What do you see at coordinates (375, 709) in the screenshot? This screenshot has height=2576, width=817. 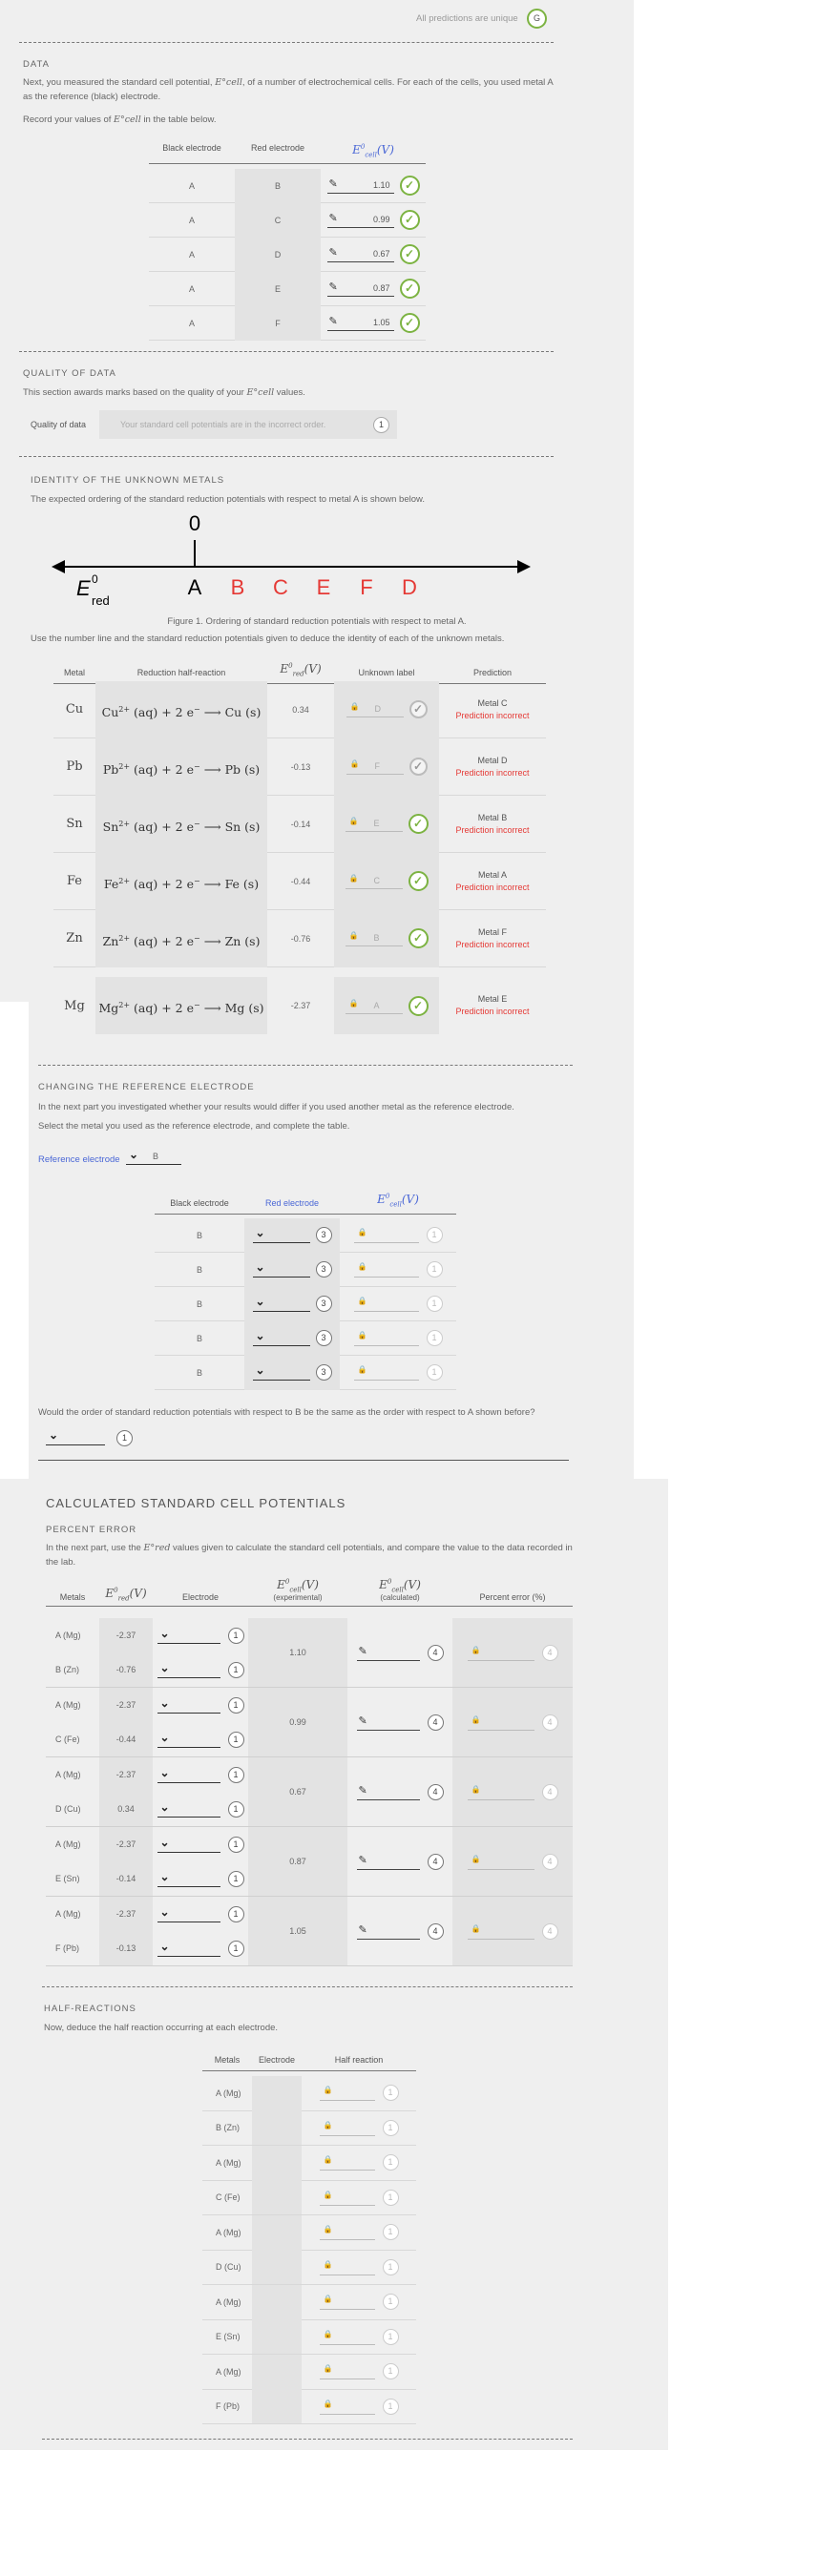 I see `unknown-label-input: 🔒 D` at bounding box center [375, 709].